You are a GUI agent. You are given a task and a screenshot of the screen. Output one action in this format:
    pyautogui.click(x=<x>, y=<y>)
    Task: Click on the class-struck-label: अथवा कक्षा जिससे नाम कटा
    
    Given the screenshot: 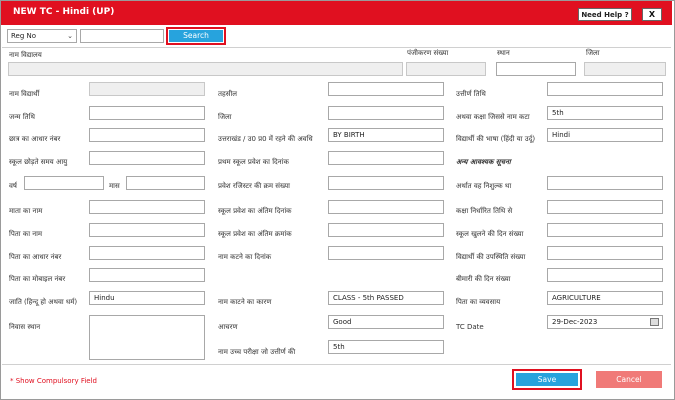 What is the action you would take?
    pyautogui.click(x=493, y=117)
    